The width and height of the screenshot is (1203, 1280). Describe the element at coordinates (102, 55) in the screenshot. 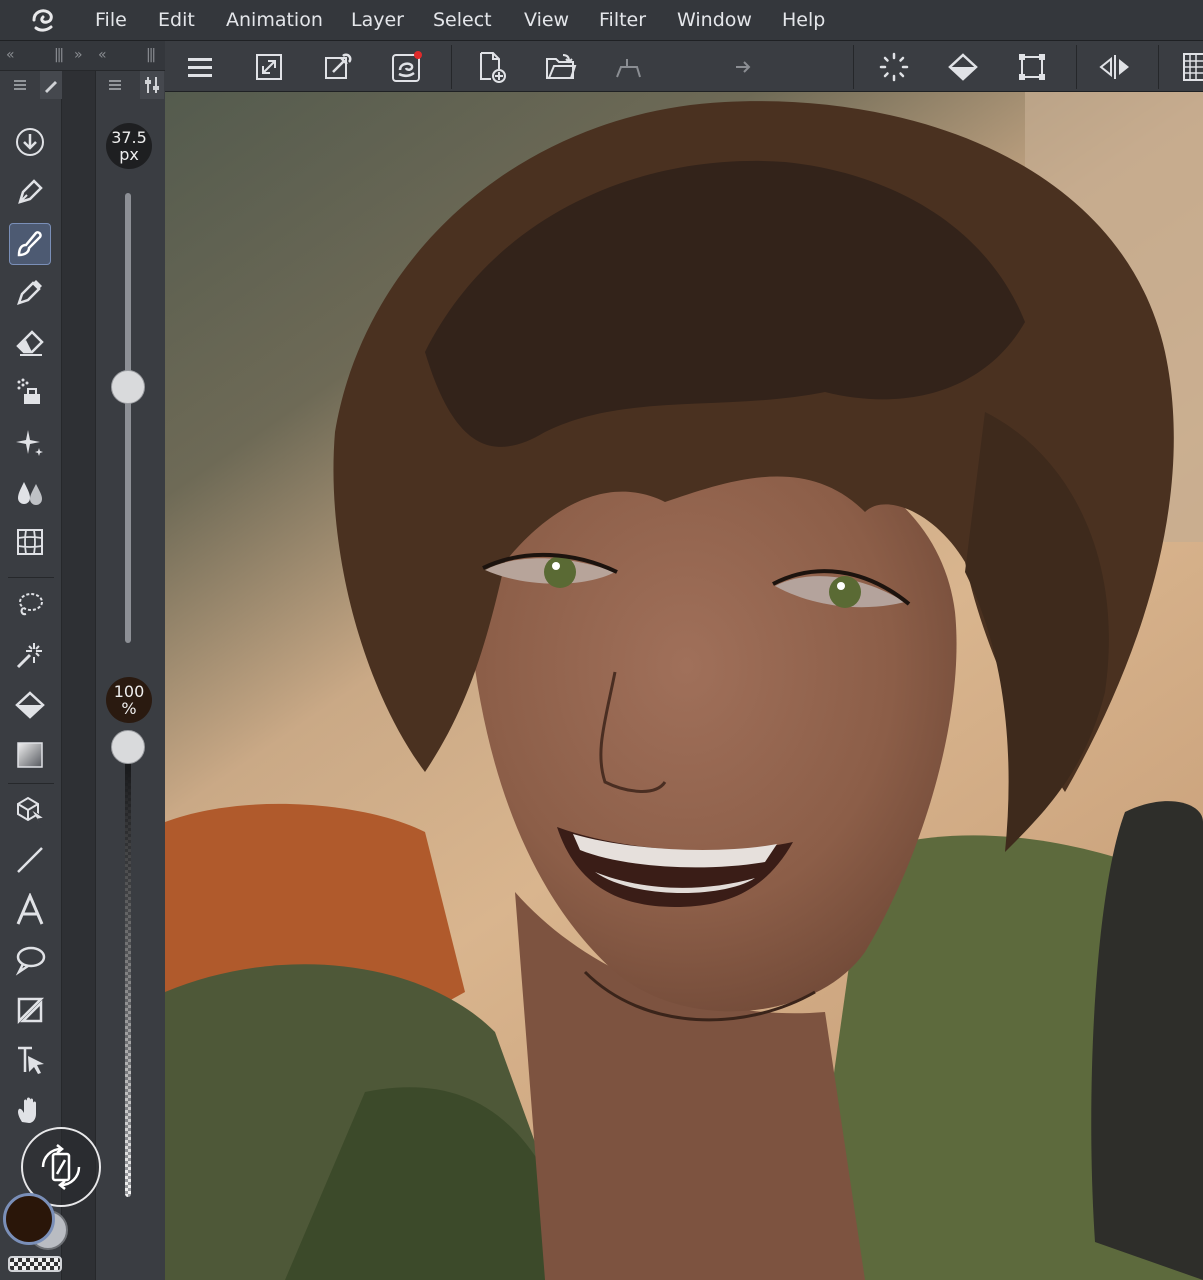

I see `collapse-left-icon-2: «` at that location.